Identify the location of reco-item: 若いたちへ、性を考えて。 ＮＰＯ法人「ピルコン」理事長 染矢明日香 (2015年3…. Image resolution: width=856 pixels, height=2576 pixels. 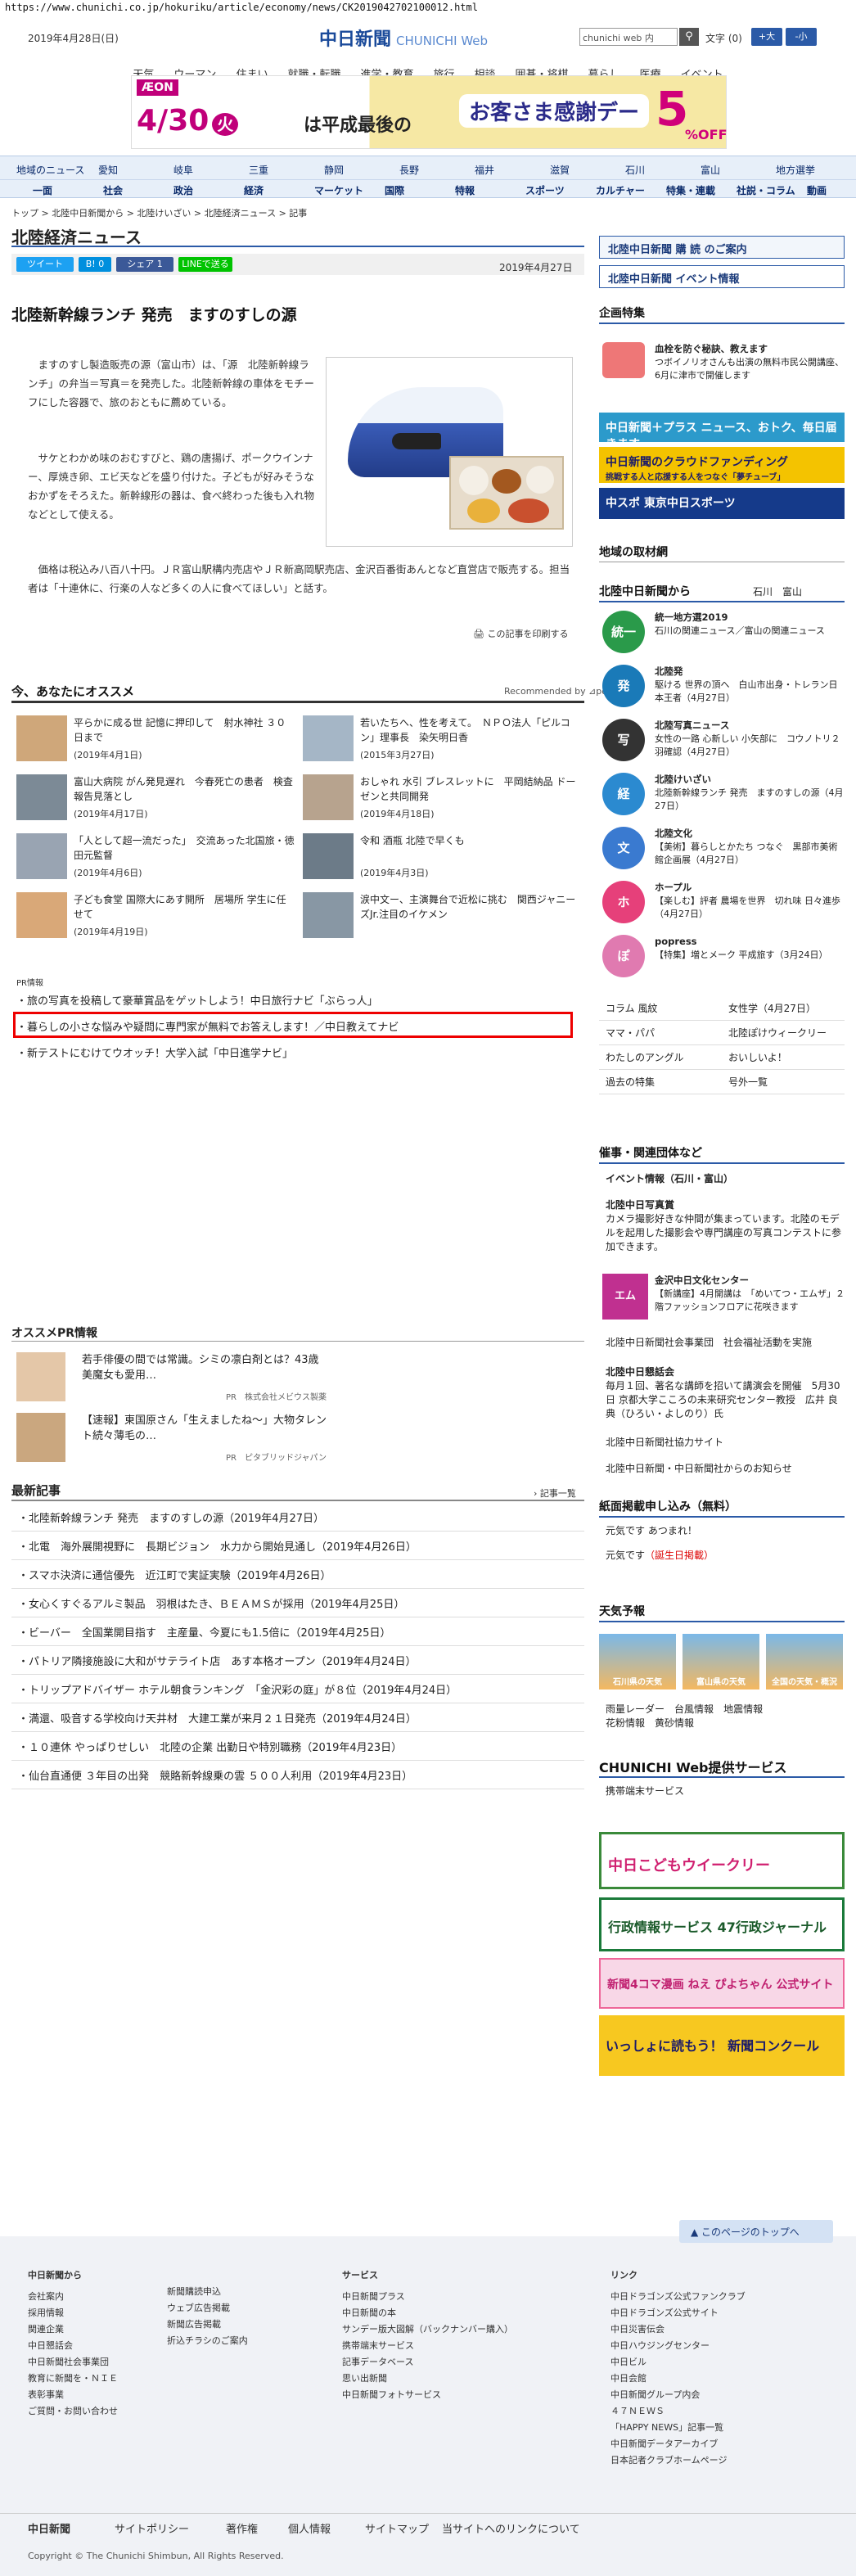
(442, 740).